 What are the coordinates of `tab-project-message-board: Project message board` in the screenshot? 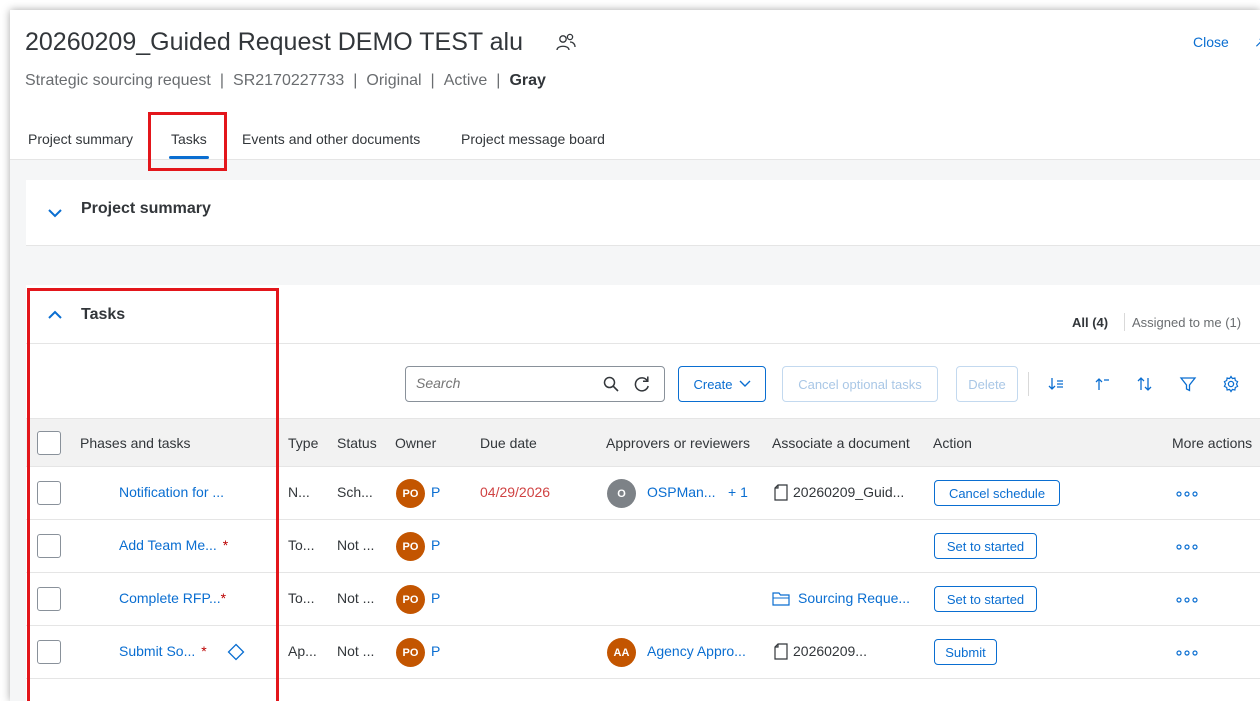 It's located at (533, 139).